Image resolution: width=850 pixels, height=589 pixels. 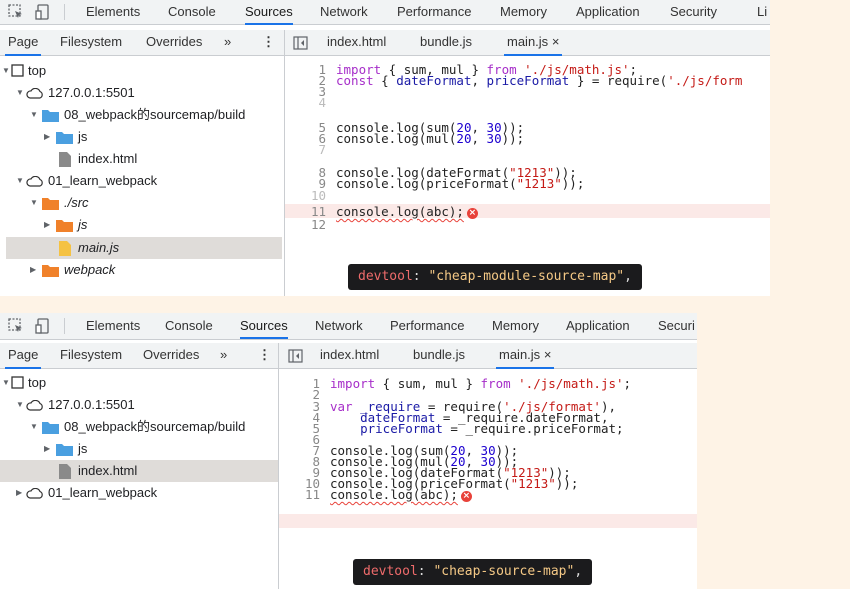 I want to click on code-token: console.log(abc);, so click(x=394, y=494).